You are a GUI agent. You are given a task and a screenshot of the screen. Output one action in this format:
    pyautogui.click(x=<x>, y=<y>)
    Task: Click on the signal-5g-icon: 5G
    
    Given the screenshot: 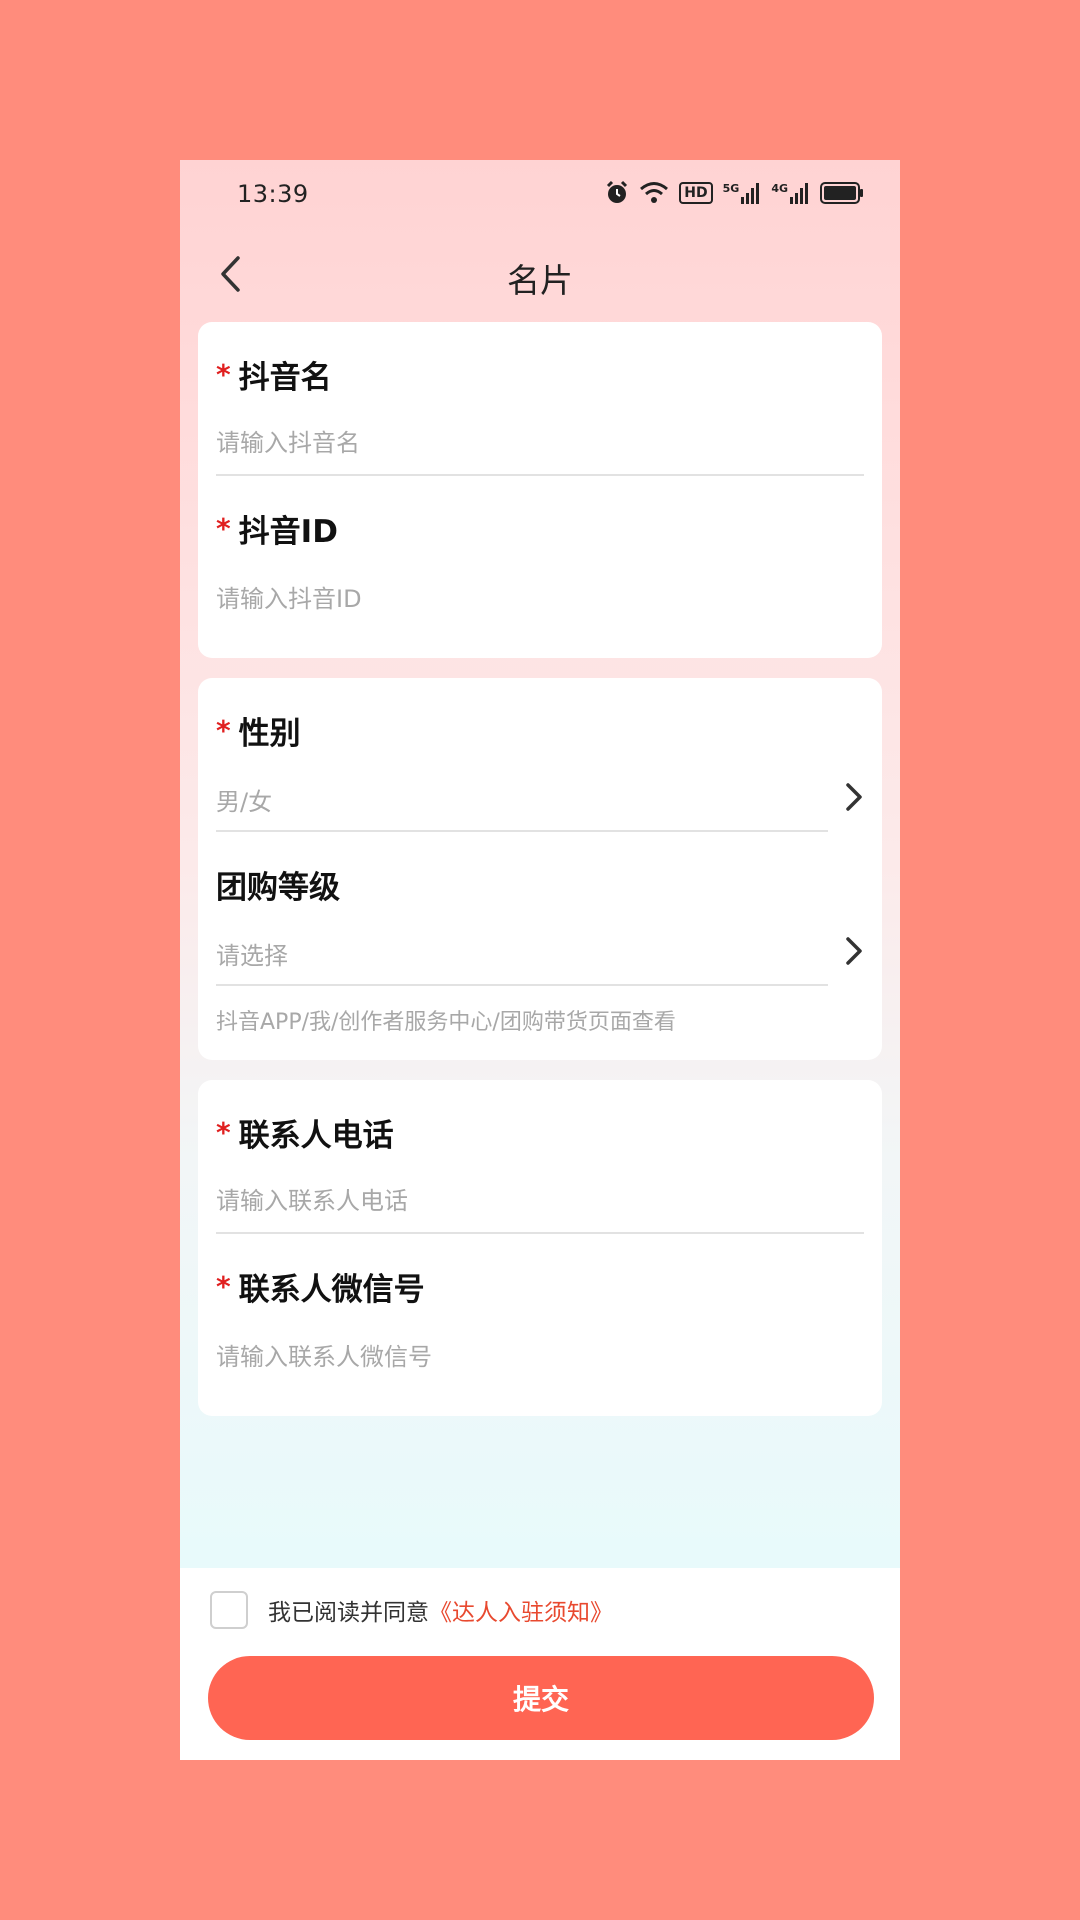 What is the action you would take?
    pyautogui.click(x=742, y=193)
    